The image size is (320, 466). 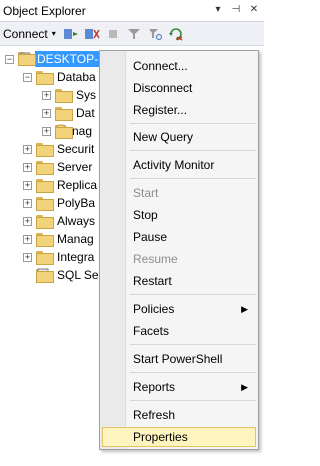 I want to click on connect-dropdown-button: Connect ▾, so click(x=29, y=34).